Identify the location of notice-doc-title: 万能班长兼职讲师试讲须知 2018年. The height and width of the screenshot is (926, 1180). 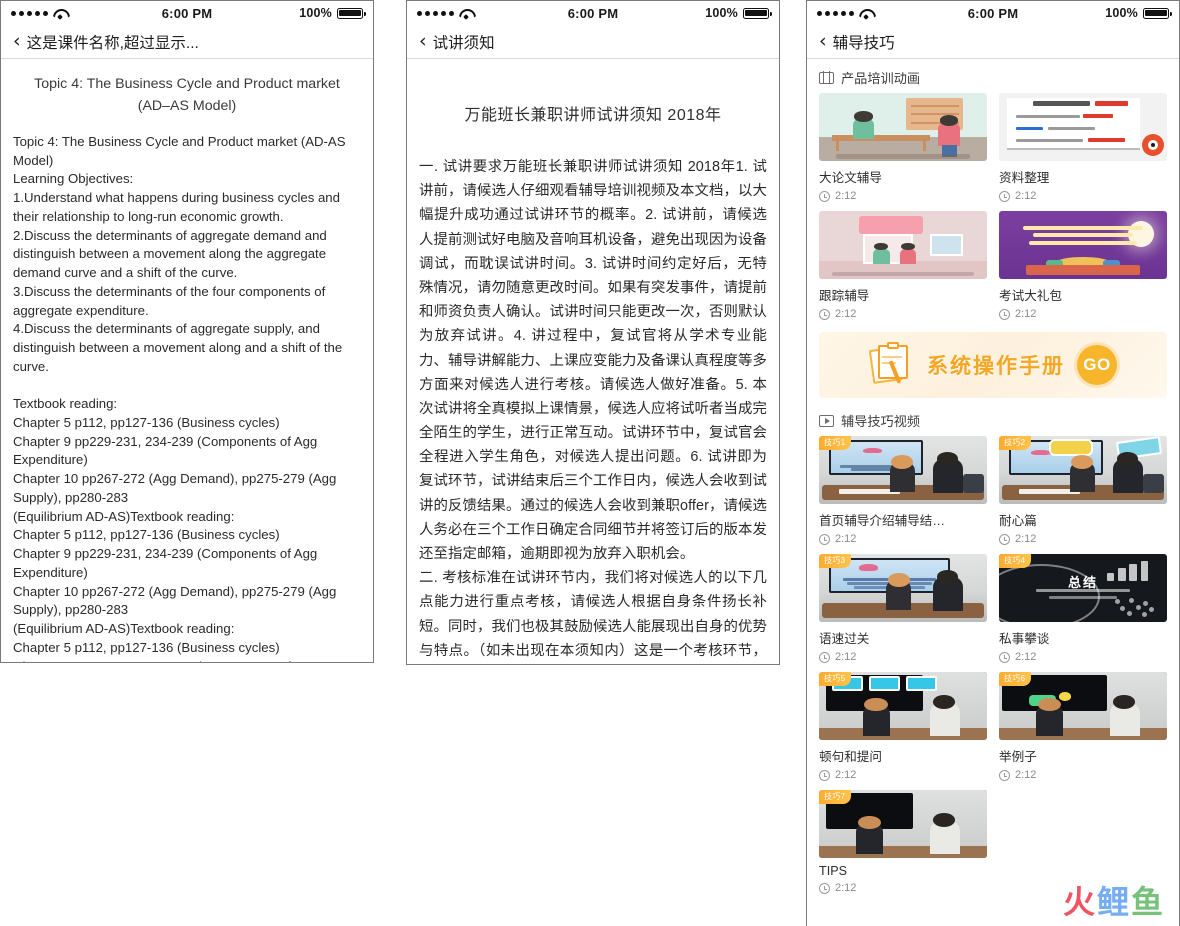
(593, 115).